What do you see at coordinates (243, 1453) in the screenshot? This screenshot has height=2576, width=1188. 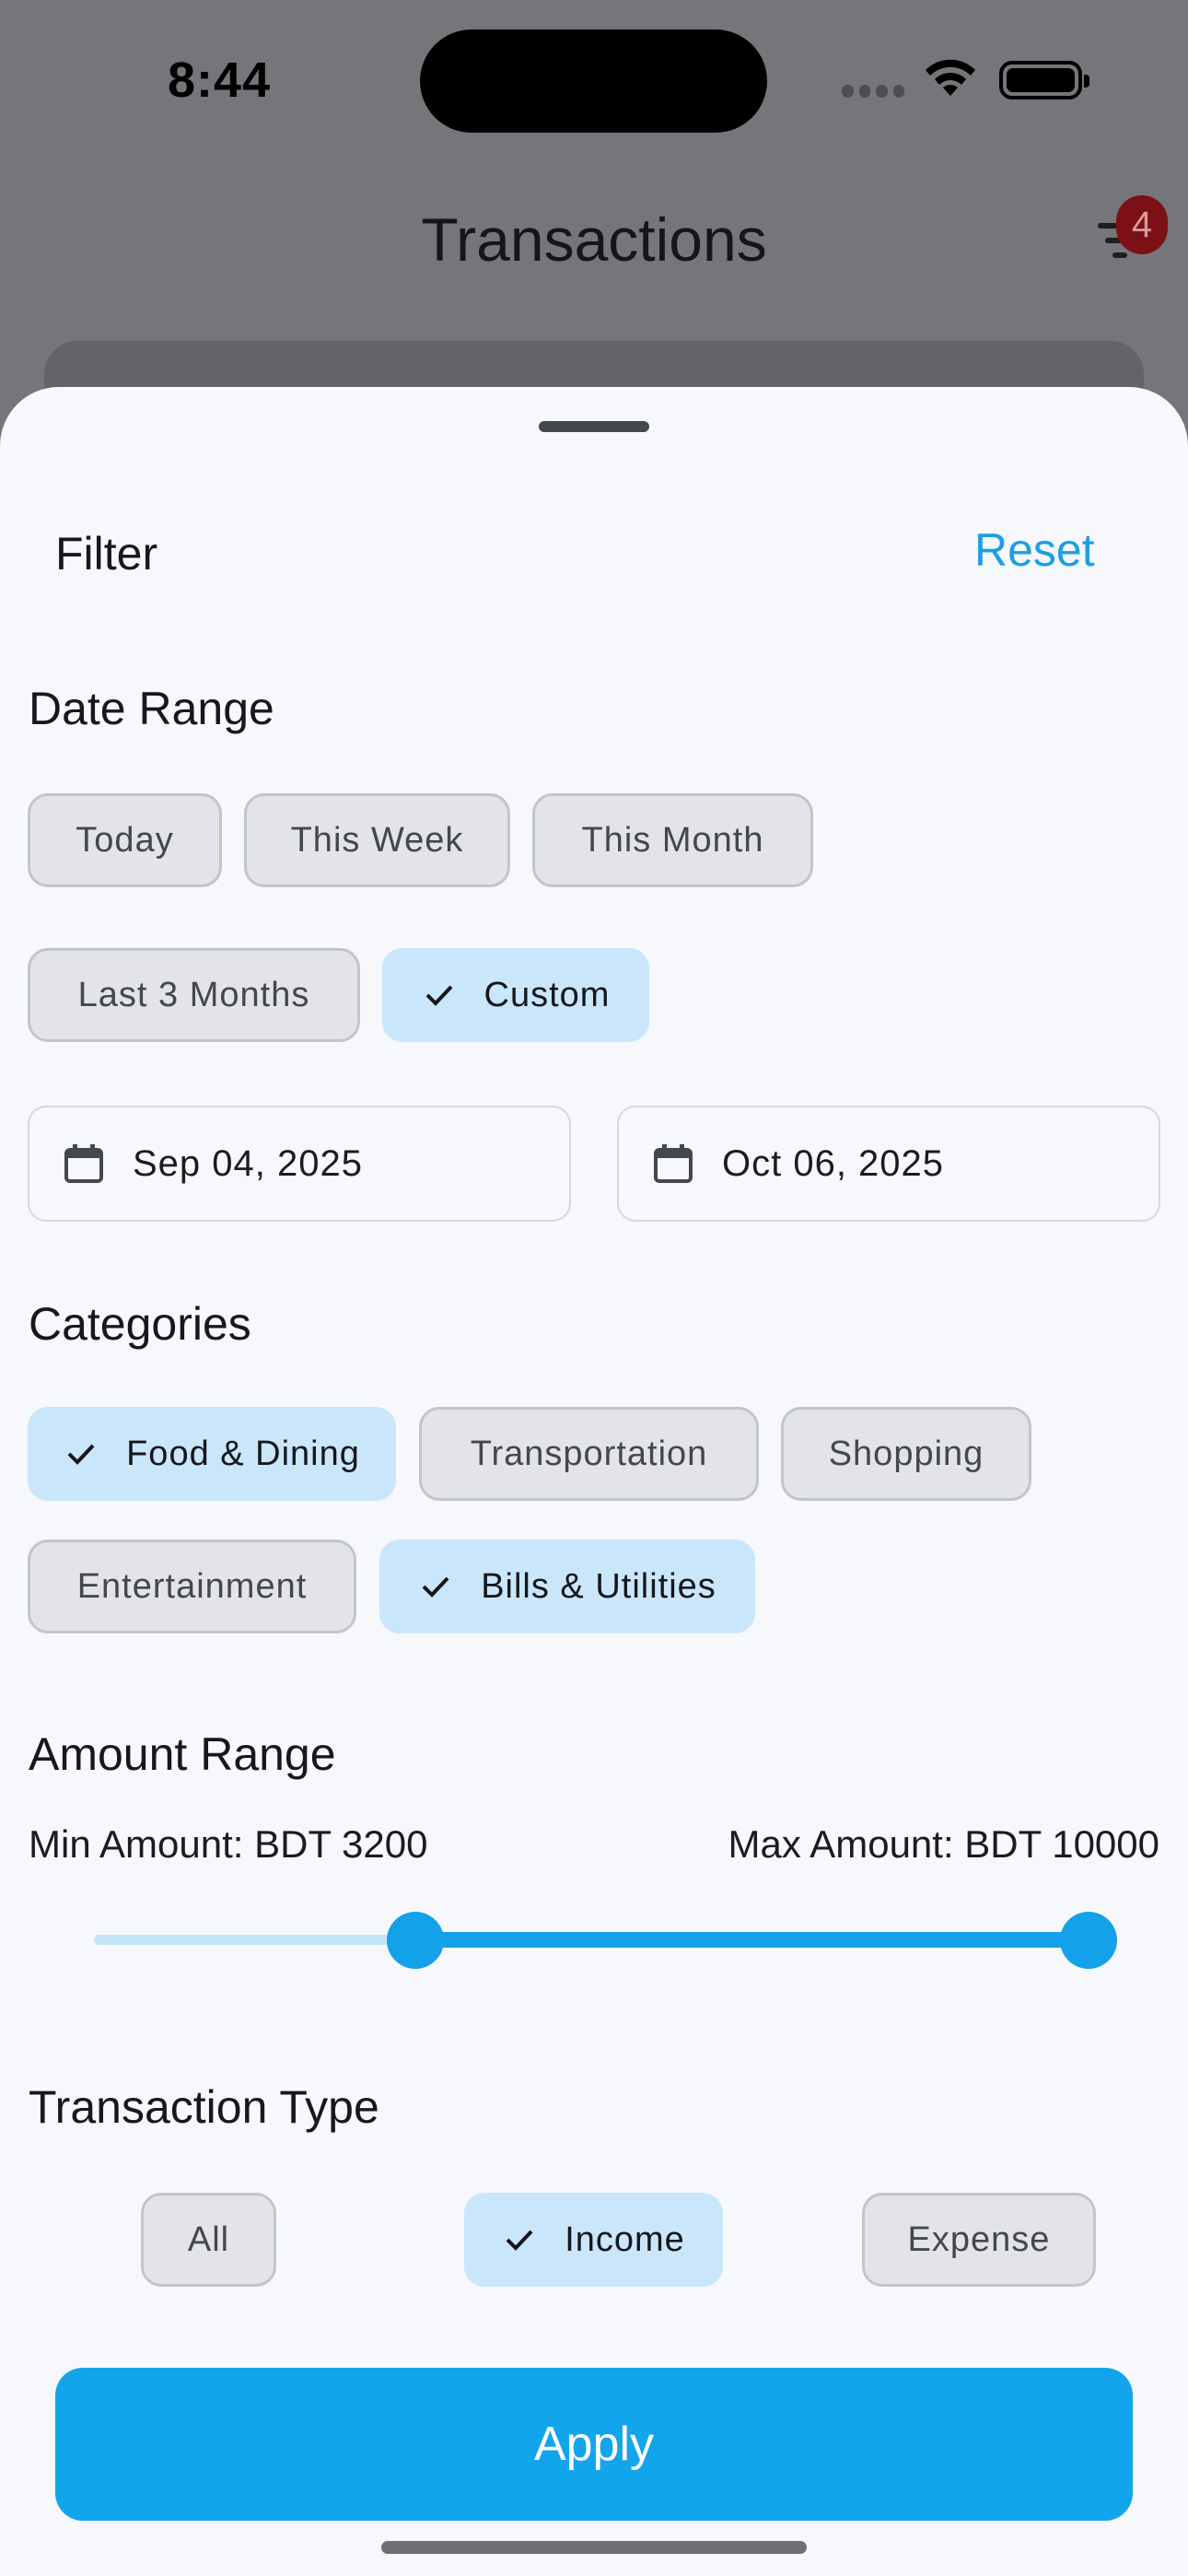 I see `chip-label: Food & Dining` at bounding box center [243, 1453].